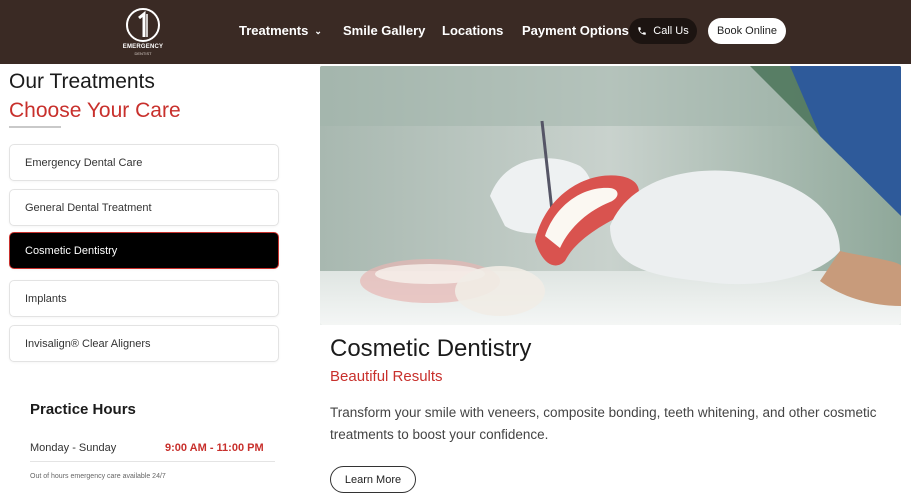 The height and width of the screenshot is (500, 911). What do you see at coordinates (73, 448) in the screenshot?
I see `hours-day: Monday - Sunday` at bounding box center [73, 448].